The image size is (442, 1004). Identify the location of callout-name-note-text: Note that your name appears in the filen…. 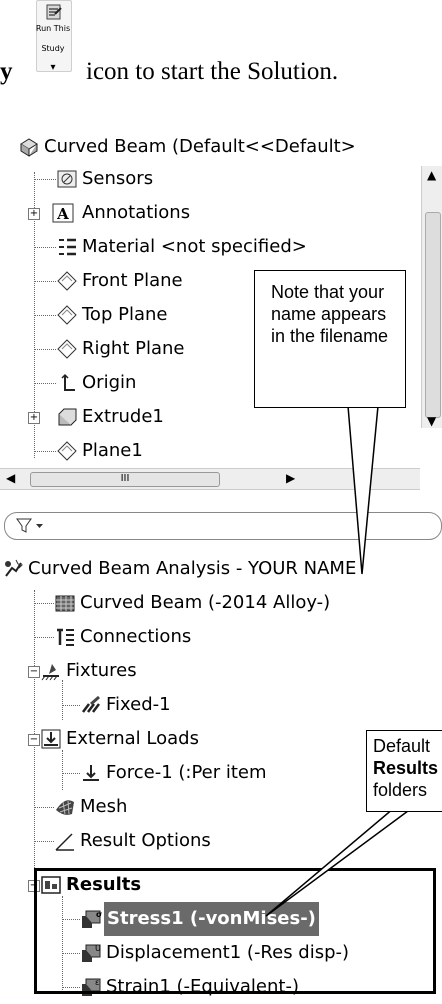
(330, 314).